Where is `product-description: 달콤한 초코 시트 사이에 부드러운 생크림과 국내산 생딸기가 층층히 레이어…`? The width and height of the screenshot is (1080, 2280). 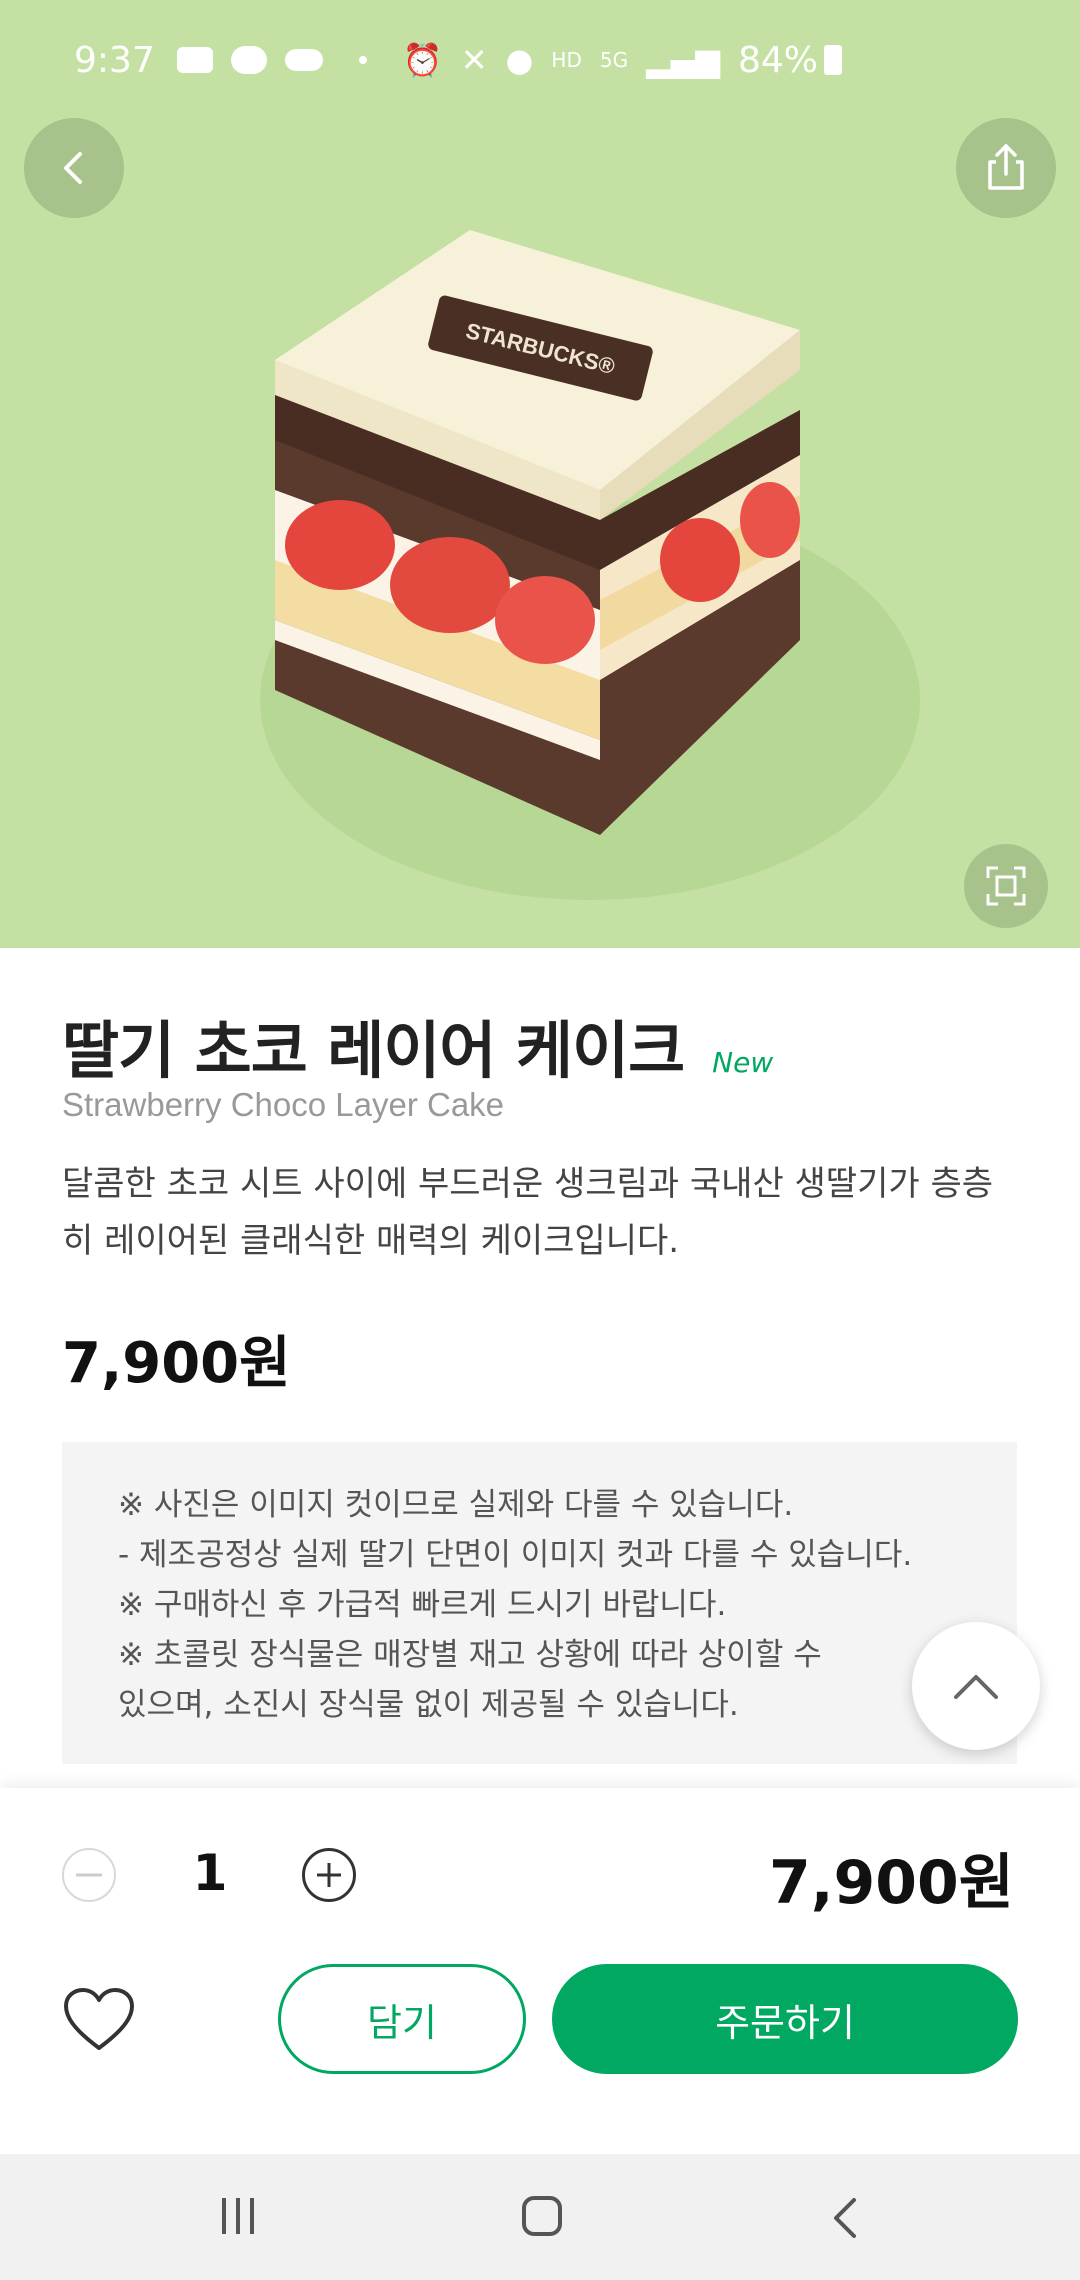
product-description: 달콤한 초코 시트 사이에 부드러운 생크림과 국내산 생딸기가 층층히 레이어… is located at coordinates (528, 1212).